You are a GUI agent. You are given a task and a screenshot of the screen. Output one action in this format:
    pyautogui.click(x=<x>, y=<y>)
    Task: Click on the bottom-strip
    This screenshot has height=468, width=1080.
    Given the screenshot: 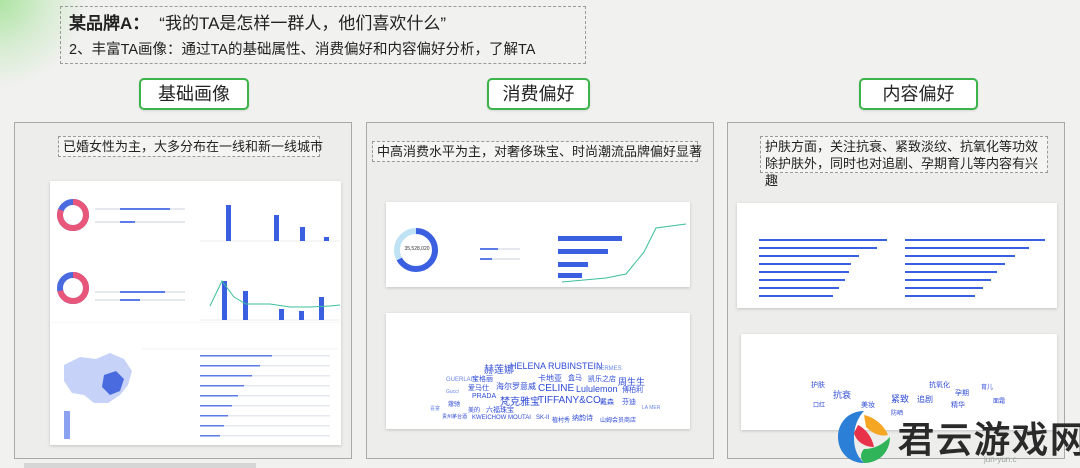 What is the action you would take?
    pyautogui.click(x=140, y=465)
    